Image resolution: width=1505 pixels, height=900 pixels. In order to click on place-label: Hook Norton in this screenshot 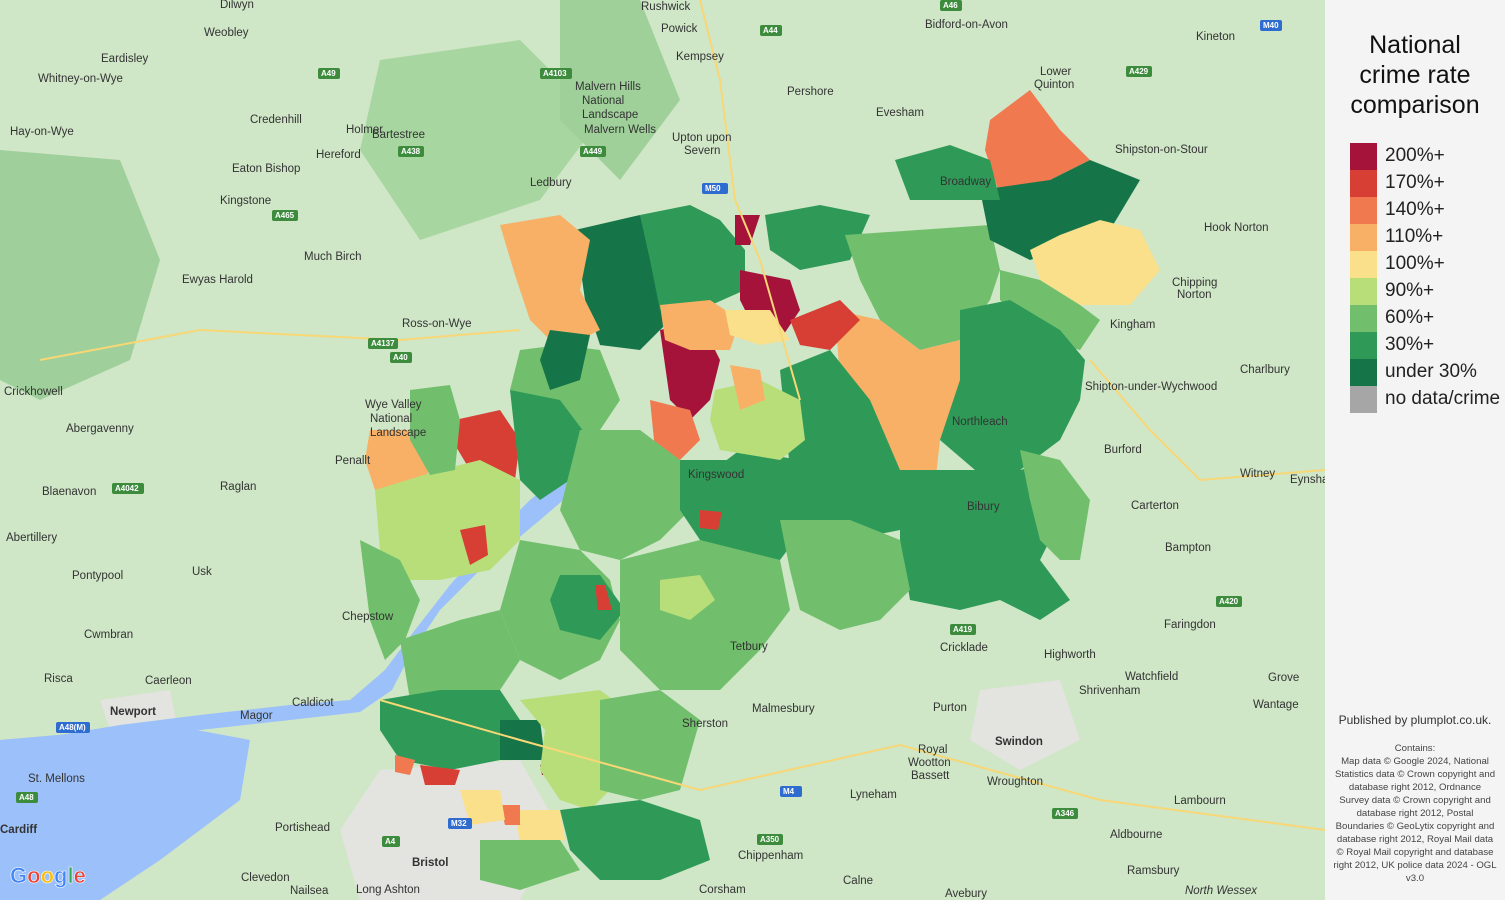, I will do `click(1236, 228)`.